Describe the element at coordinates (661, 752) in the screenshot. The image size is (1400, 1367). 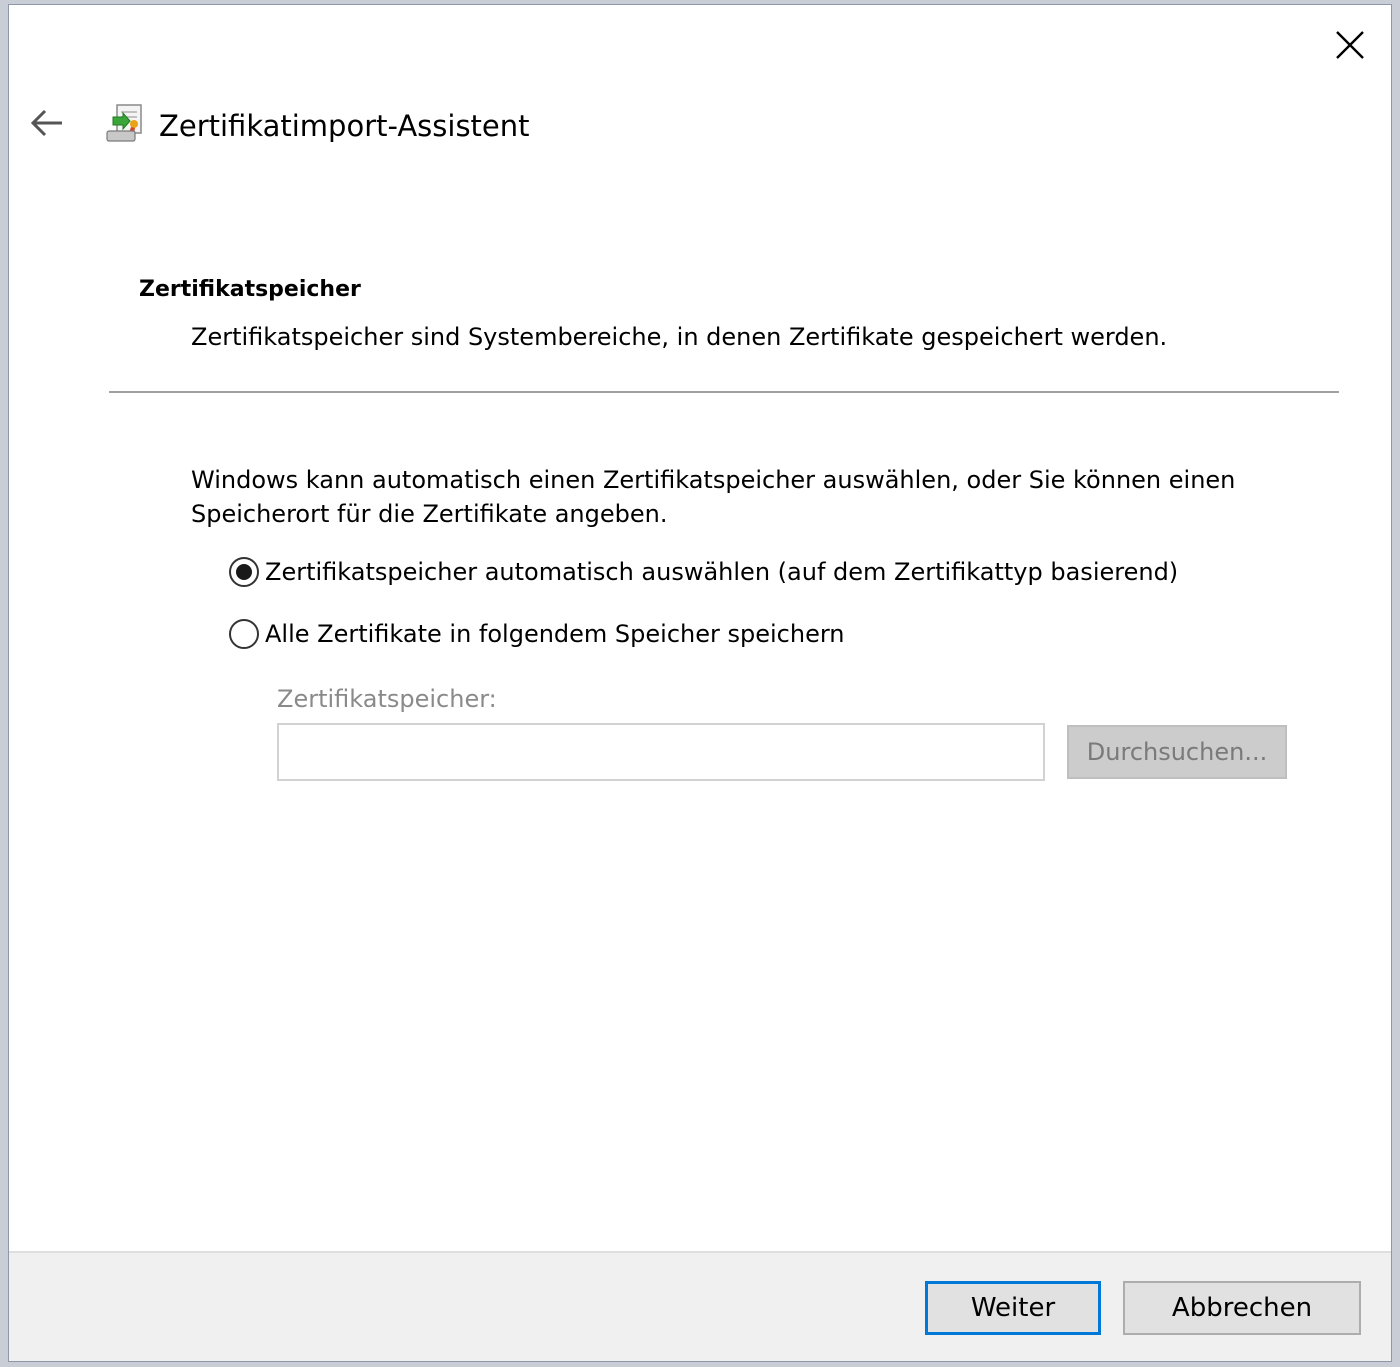
I see `store-input` at that location.